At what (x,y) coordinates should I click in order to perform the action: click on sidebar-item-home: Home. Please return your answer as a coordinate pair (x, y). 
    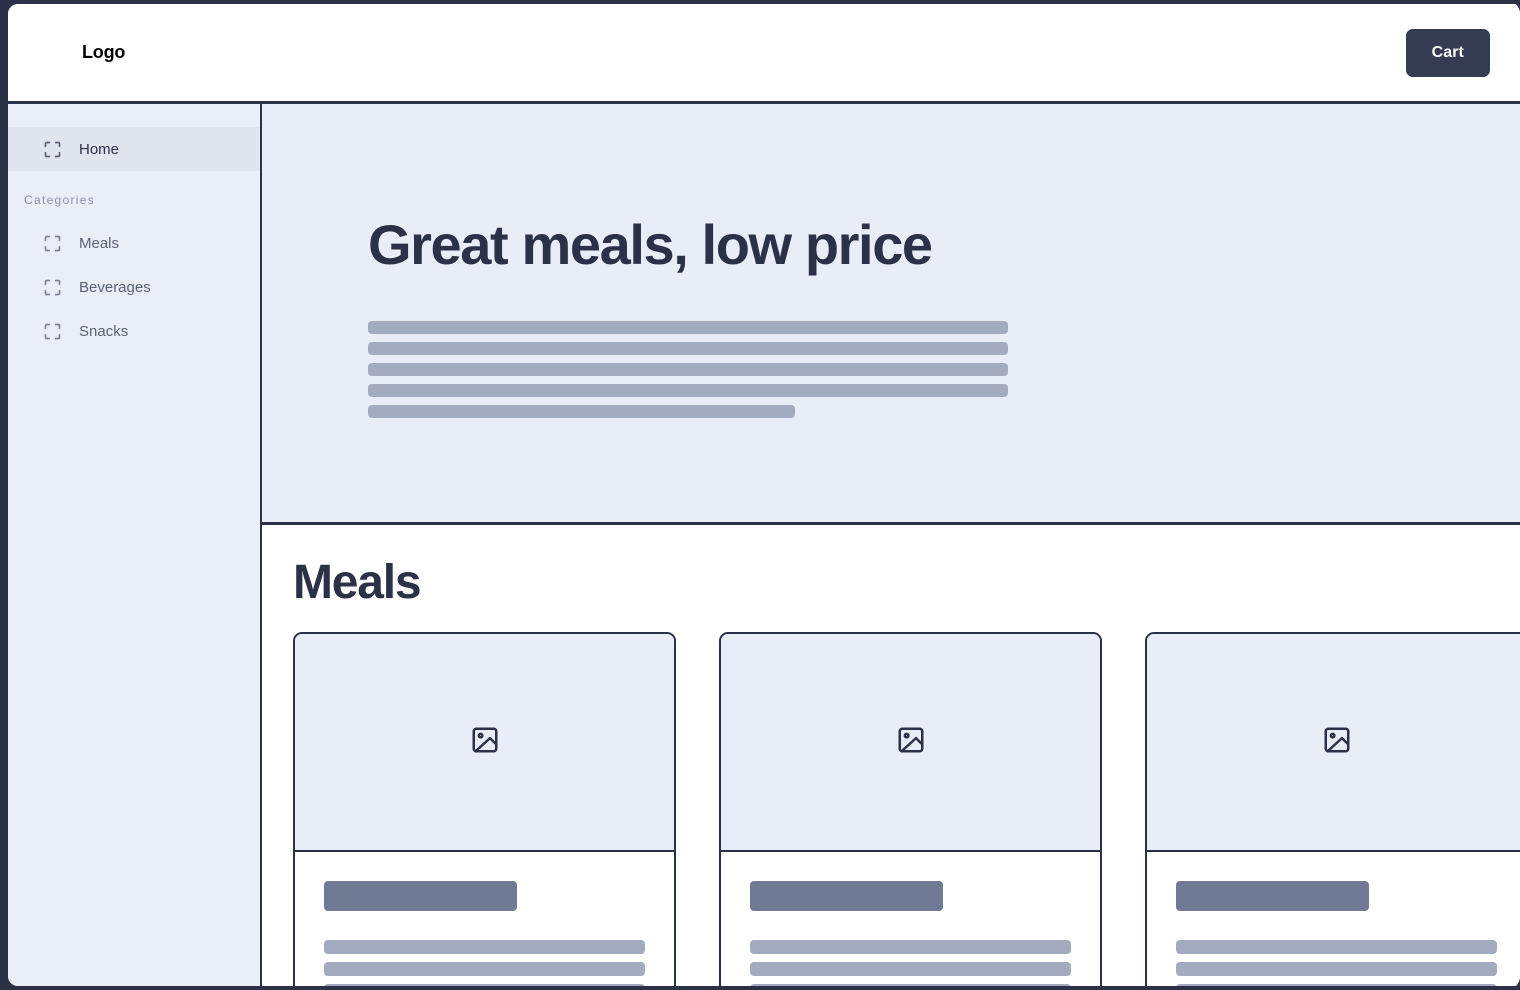
    Looking at the image, I should click on (134, 149).